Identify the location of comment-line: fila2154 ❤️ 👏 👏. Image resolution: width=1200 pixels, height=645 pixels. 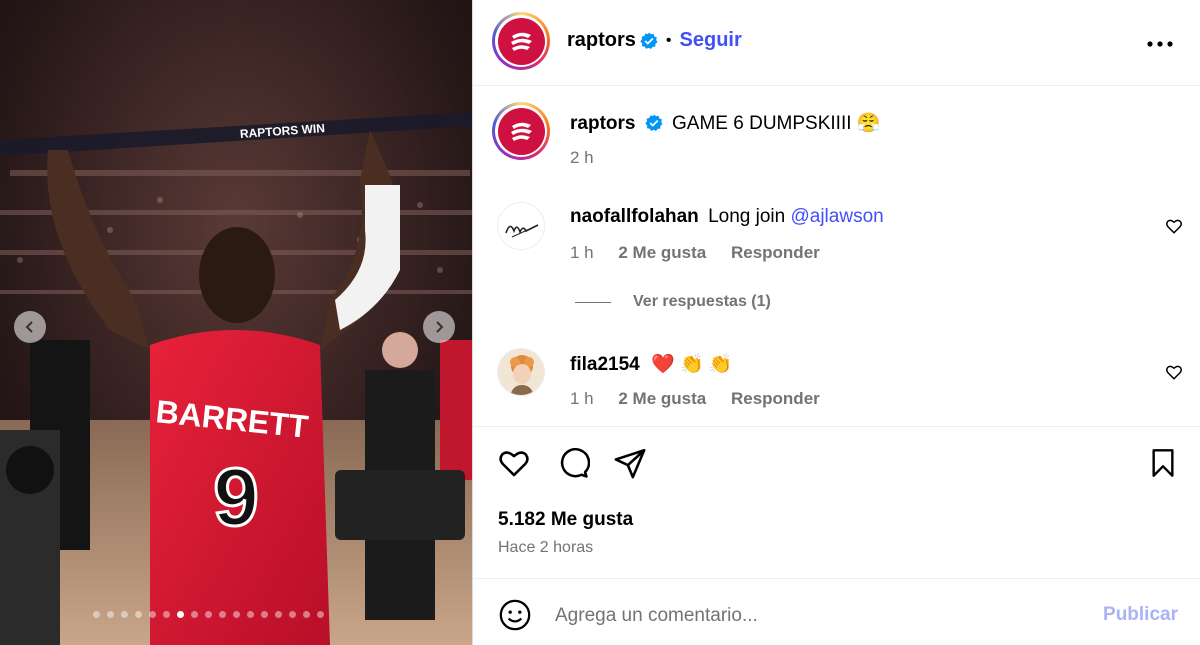
(651, 364).